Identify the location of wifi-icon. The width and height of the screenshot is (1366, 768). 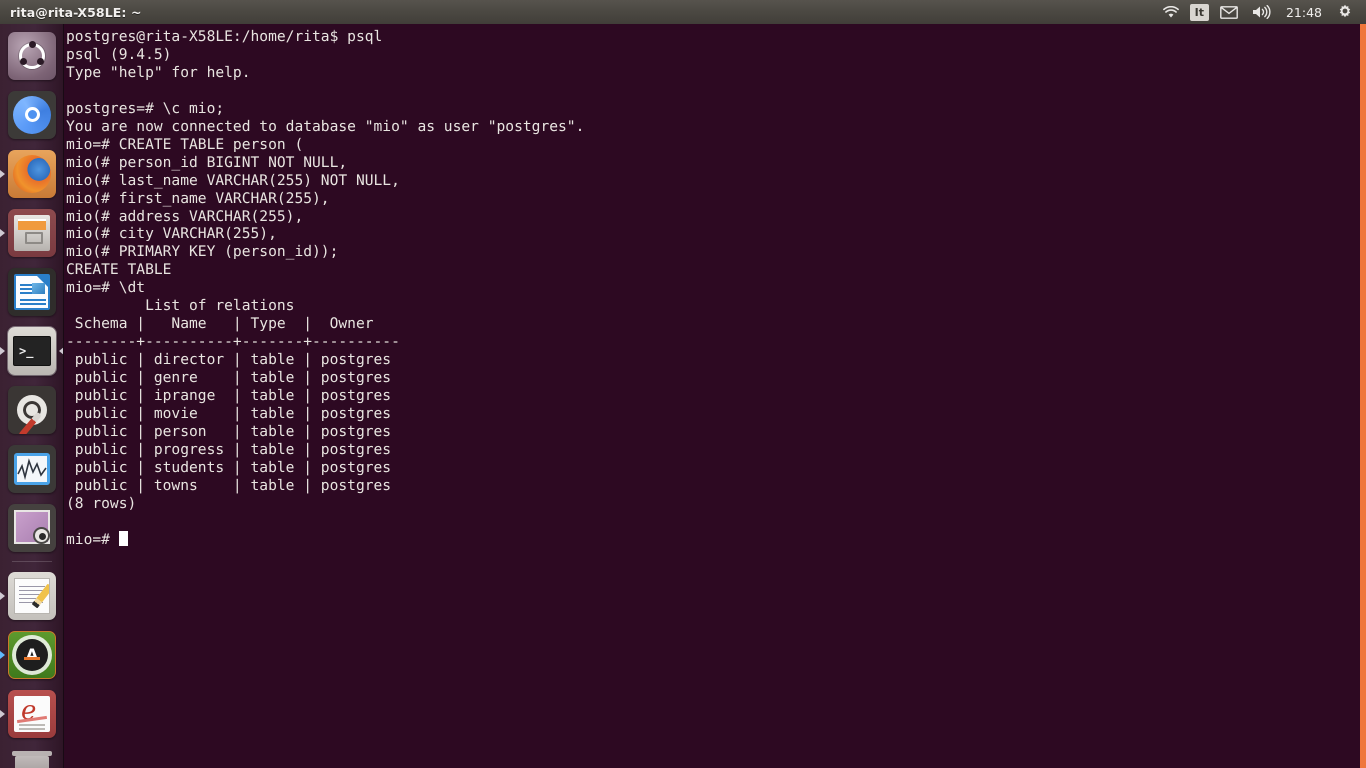
(1171, 12).